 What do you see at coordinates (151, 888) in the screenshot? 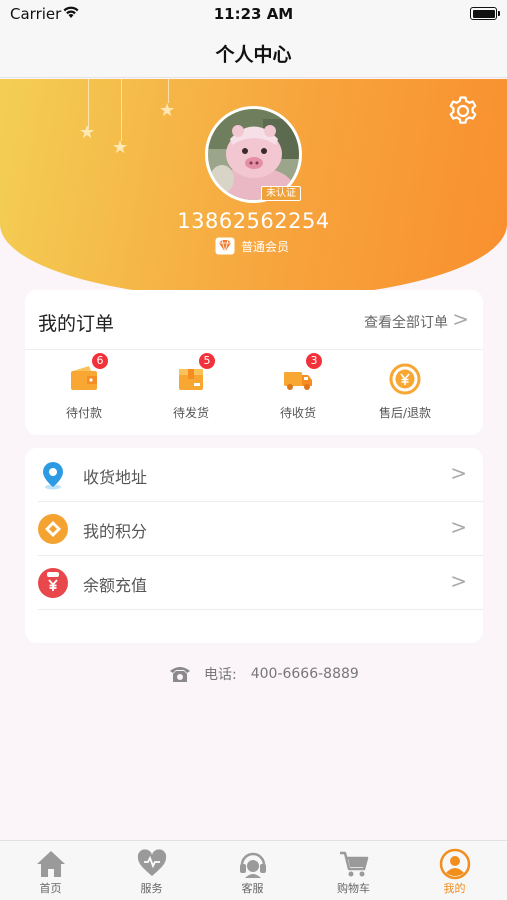
I see `tab-label: 服务` at bounding box center [151, 888].